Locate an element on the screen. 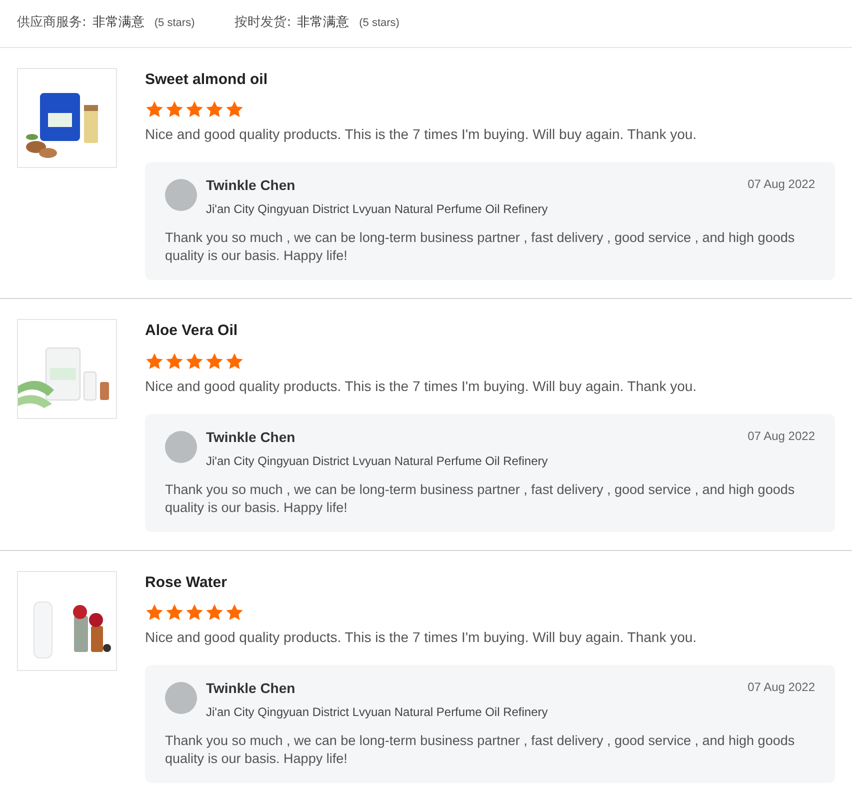 This screenshot has height=791, width=852. product-title: Aloe Vera Oil is located at coordinates (490, 331).